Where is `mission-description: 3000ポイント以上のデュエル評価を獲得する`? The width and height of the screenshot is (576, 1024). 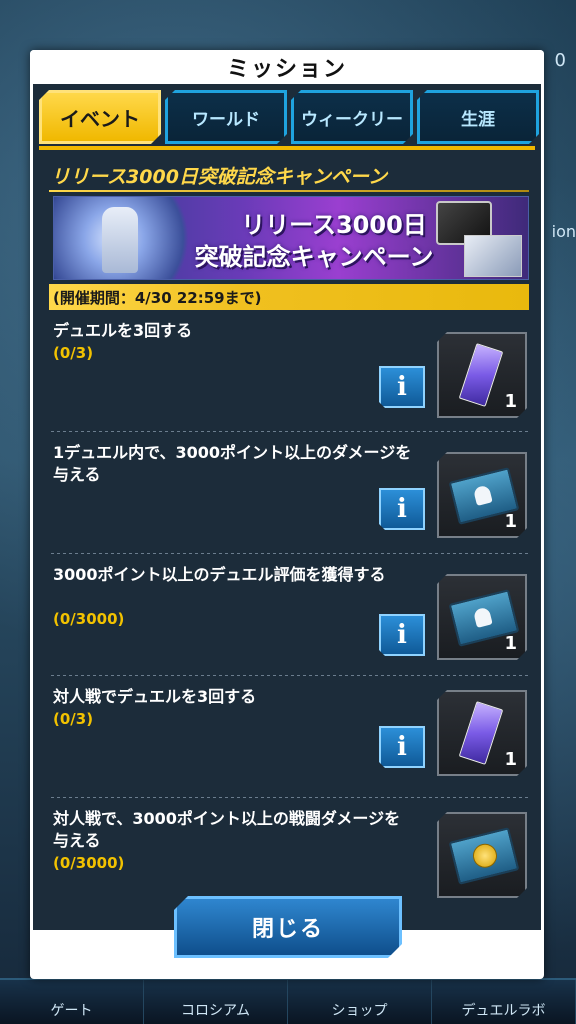
mission-description: 3000ポイント以上のデュエル評価を獲得する is located at coordinates (219, 574).